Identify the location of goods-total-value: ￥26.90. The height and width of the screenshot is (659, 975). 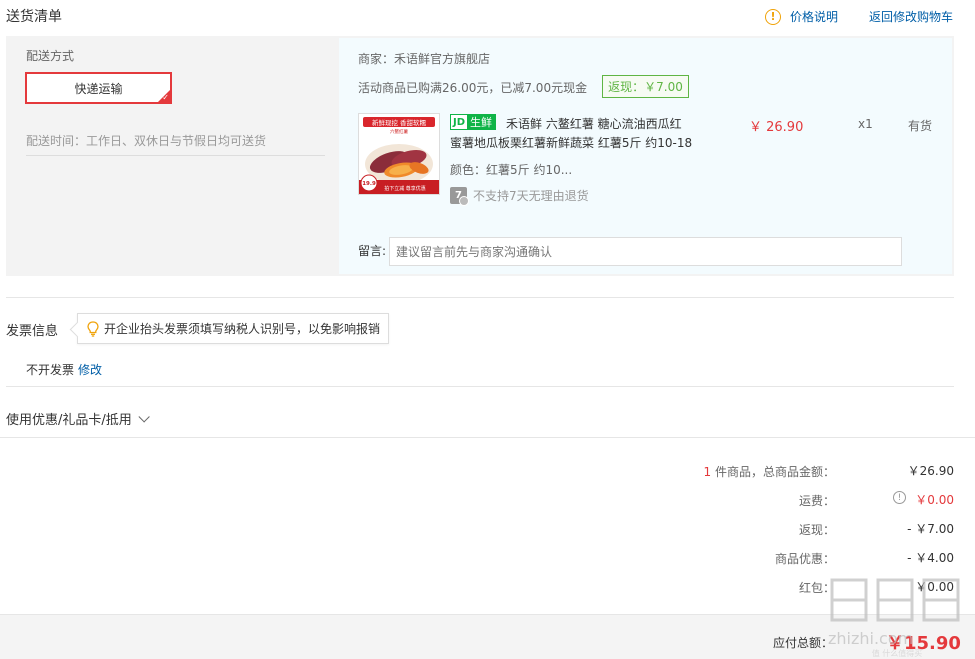
(930, 471).